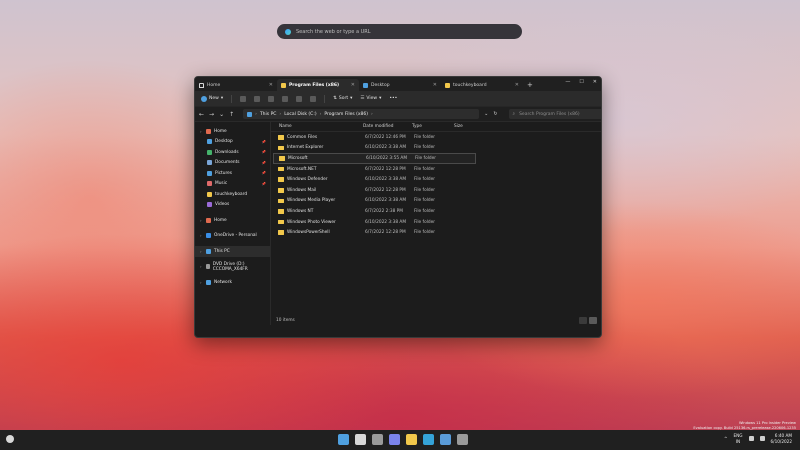 The height and width of the screenshot is (450, 800). I want to click on copy-icon, so click(257, 98).